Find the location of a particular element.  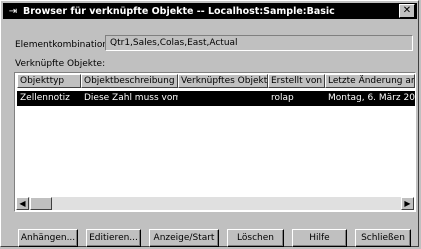

scroll-left-icon: ◀ is located at coordinates (22, 203).